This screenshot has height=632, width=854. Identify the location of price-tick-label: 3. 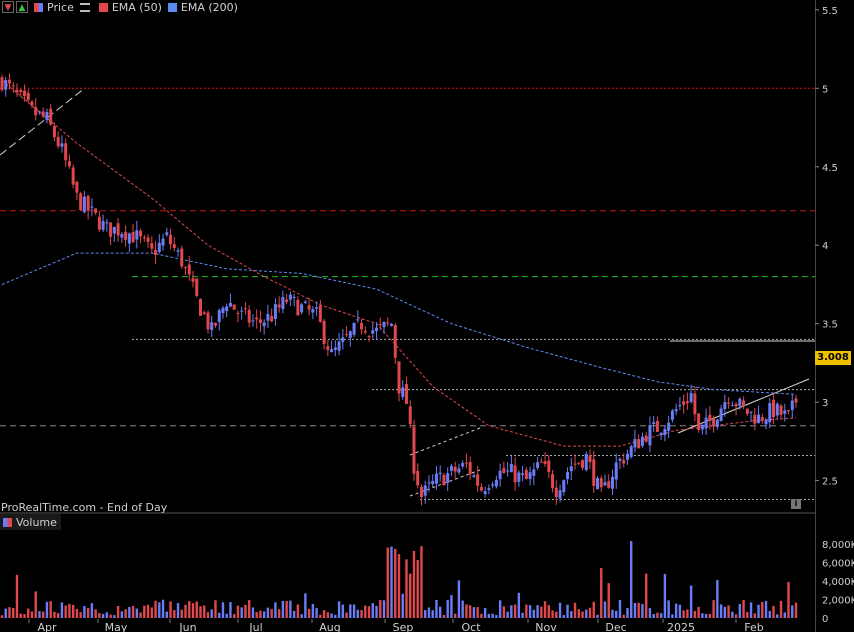
(825, 403).